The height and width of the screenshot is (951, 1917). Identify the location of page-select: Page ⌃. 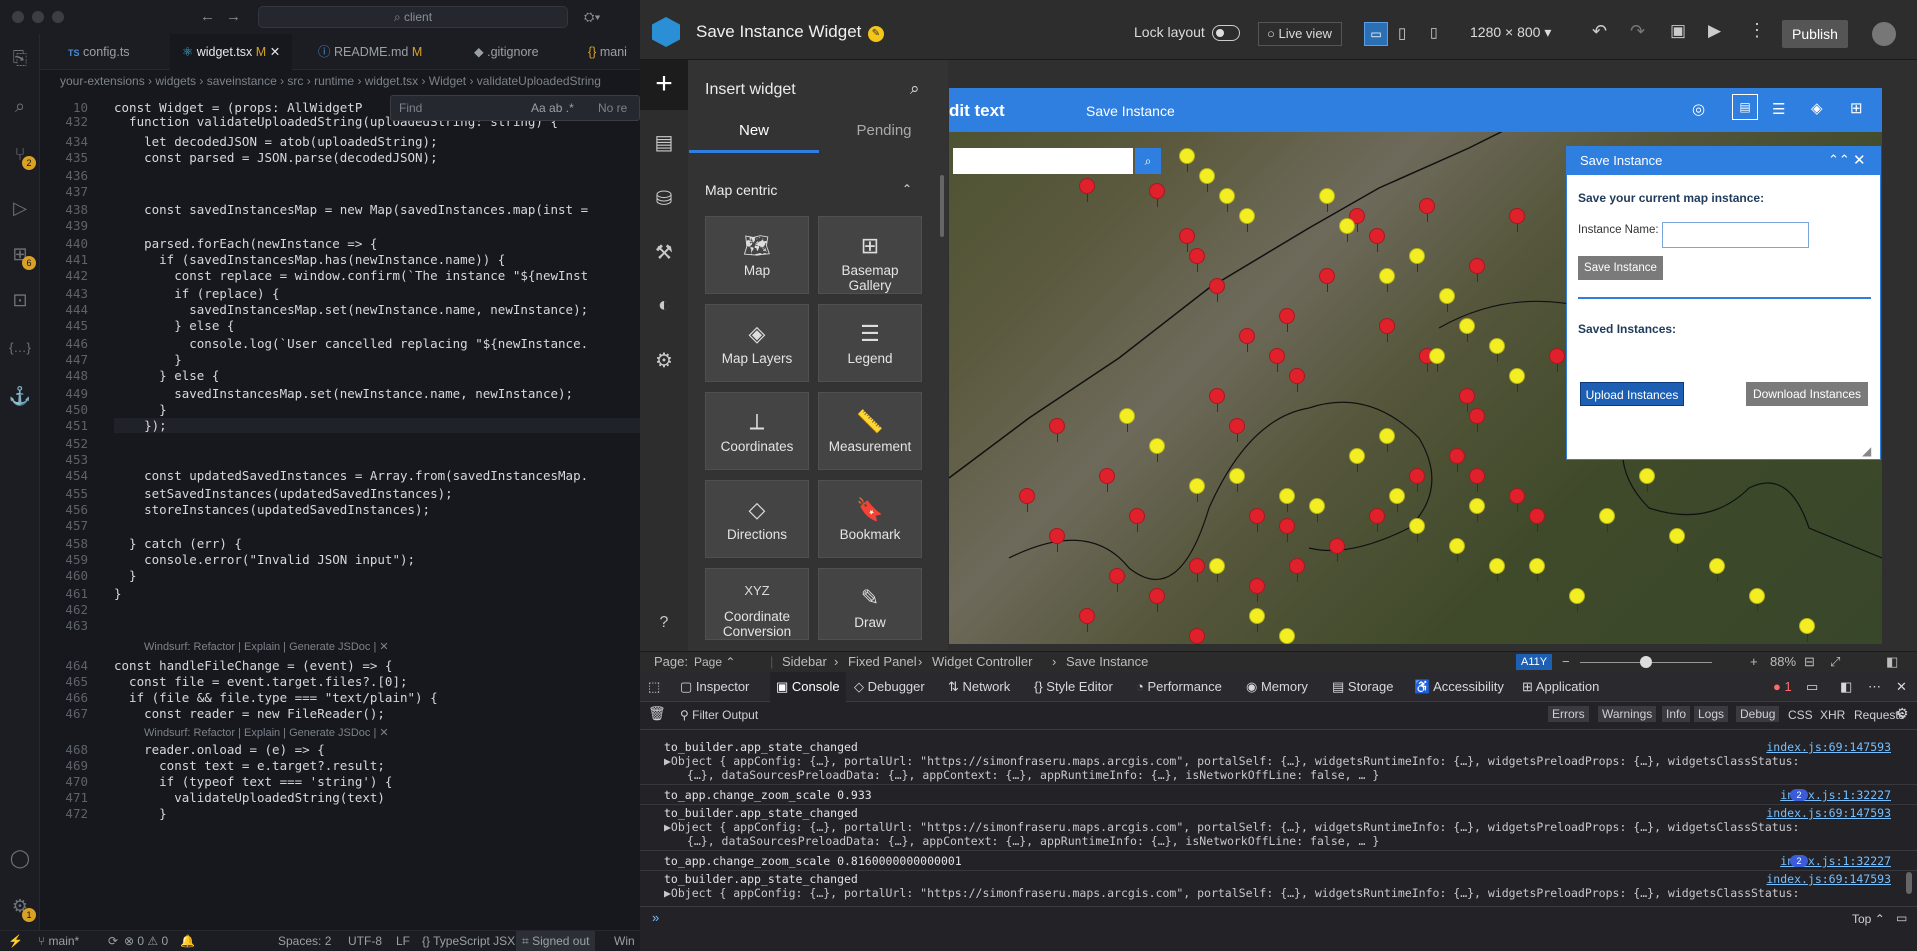
(714, 662).